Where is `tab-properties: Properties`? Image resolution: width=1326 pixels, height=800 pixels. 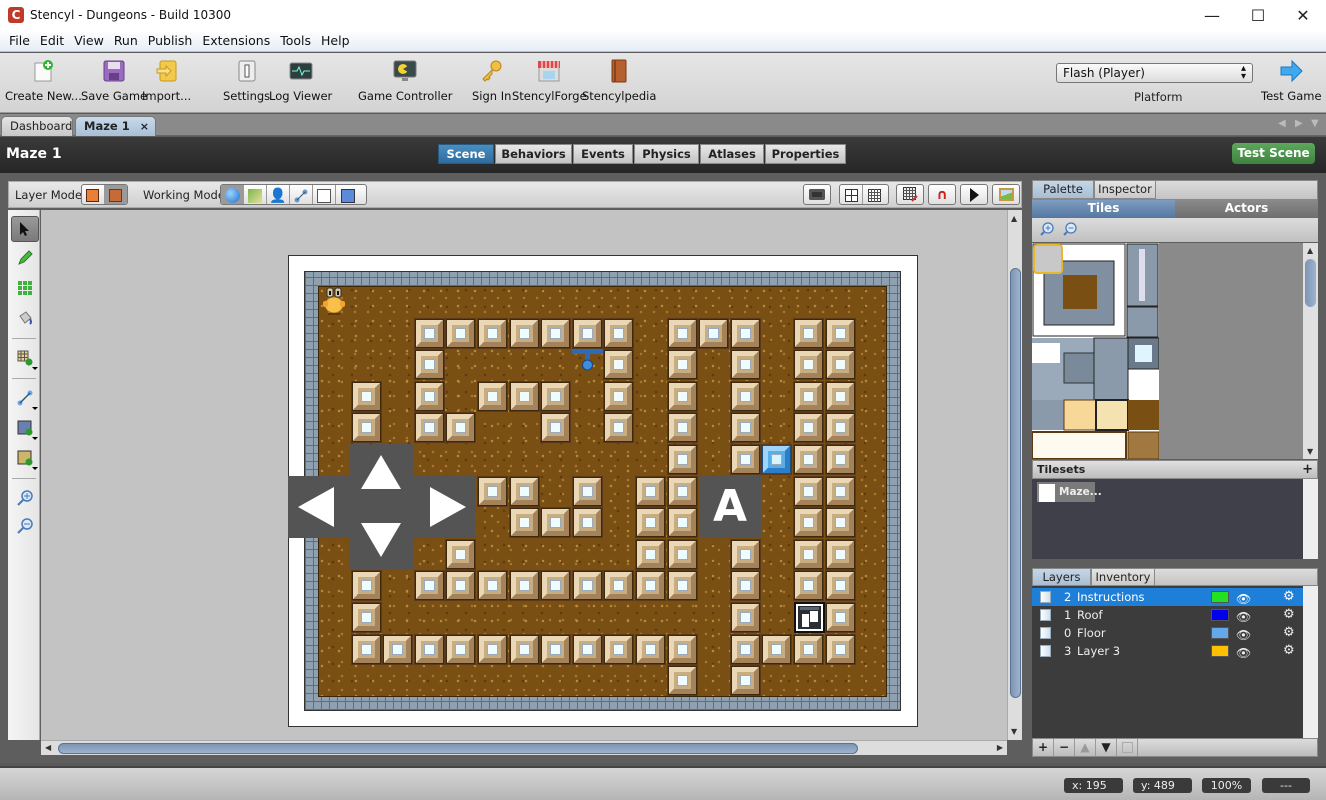
tab-properties: Properties is located at coordinates (805, 154).